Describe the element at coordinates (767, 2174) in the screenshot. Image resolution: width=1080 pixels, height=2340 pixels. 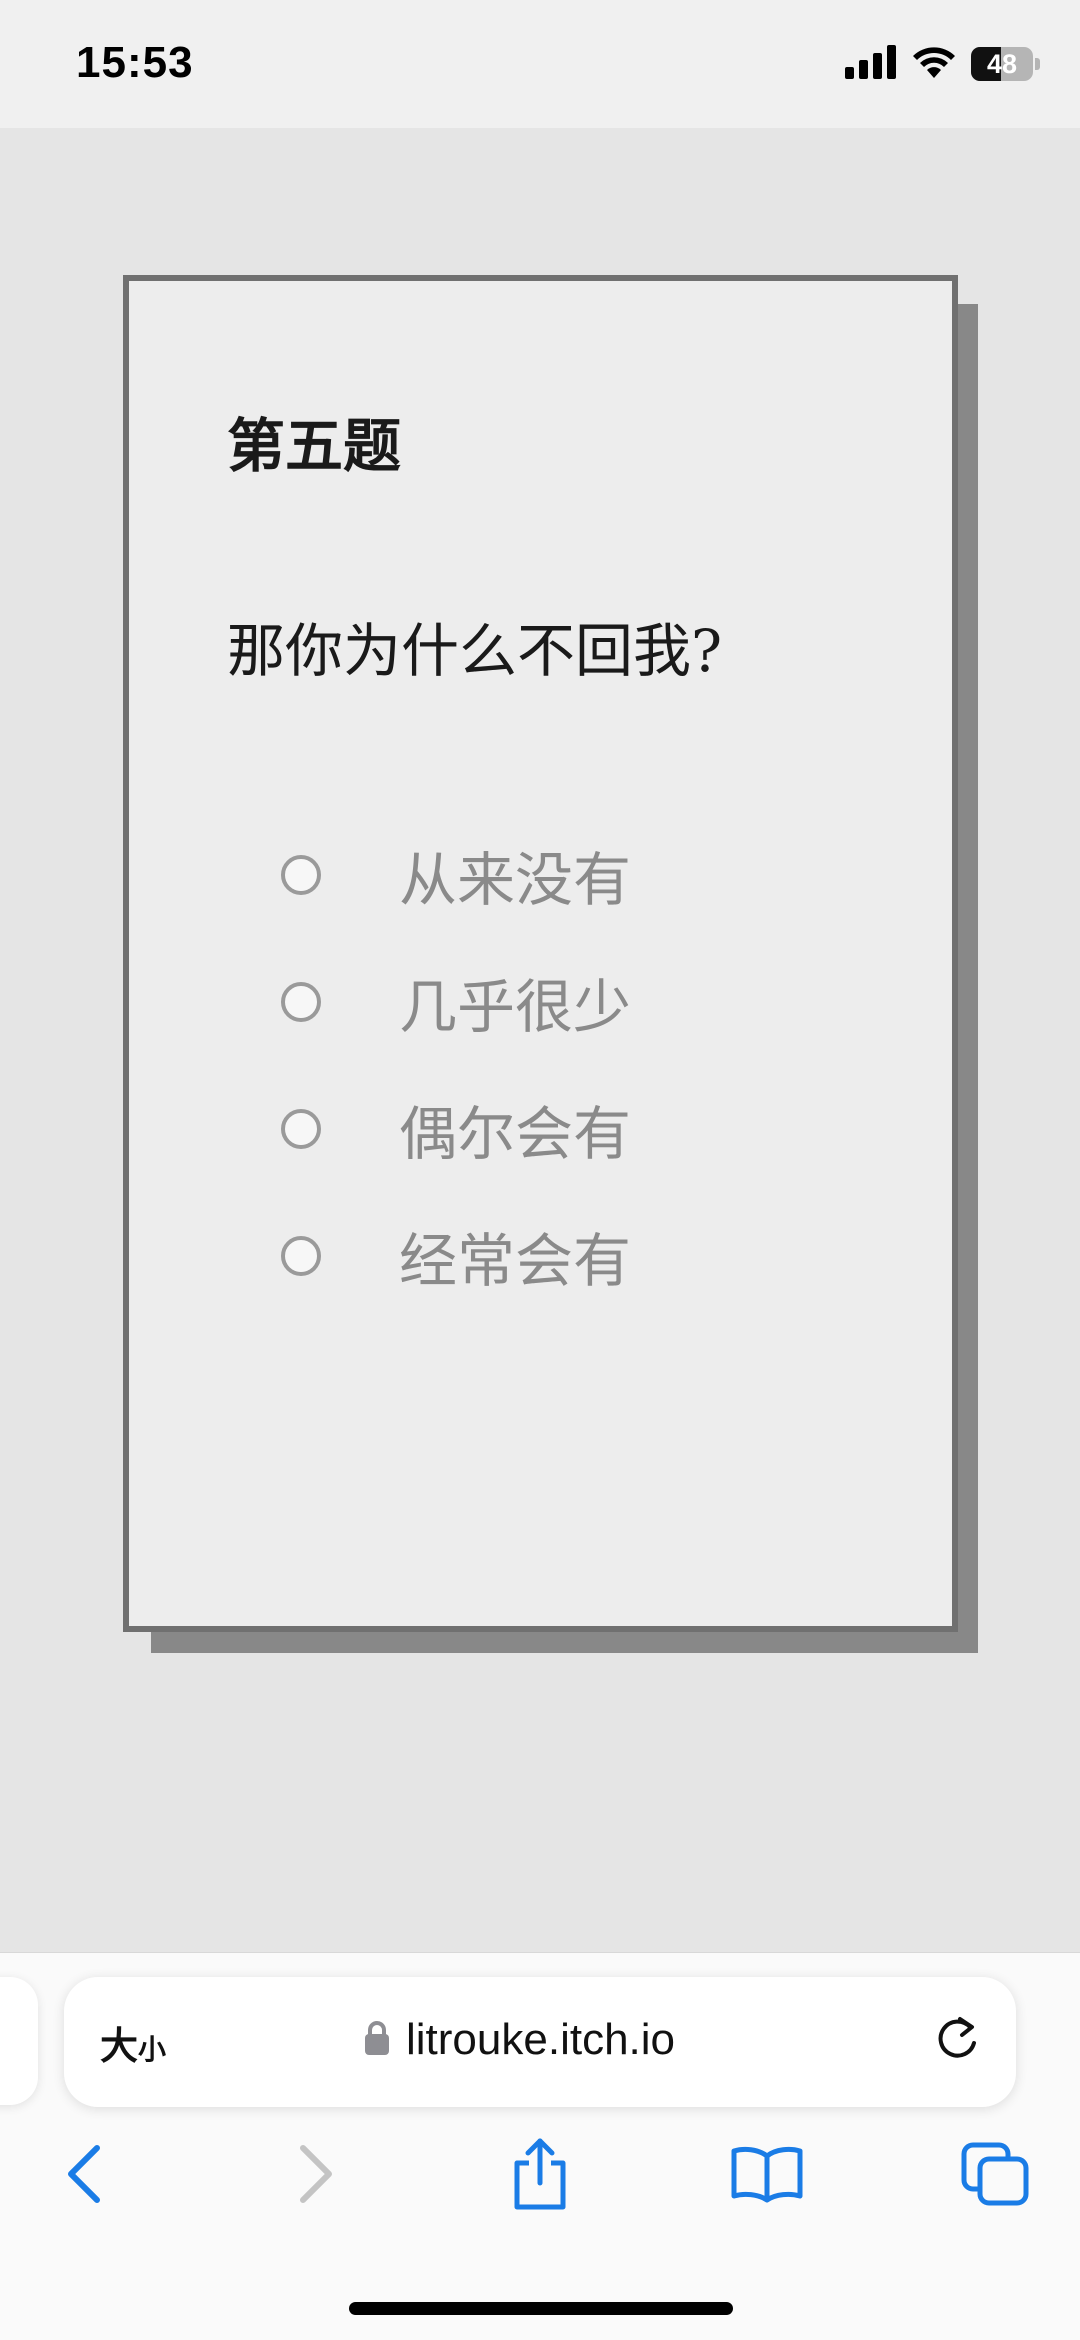
I see `bookmarks-icon` at that location.